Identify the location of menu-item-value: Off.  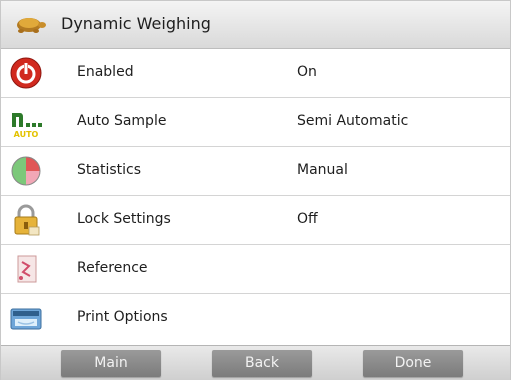
(307, 219).